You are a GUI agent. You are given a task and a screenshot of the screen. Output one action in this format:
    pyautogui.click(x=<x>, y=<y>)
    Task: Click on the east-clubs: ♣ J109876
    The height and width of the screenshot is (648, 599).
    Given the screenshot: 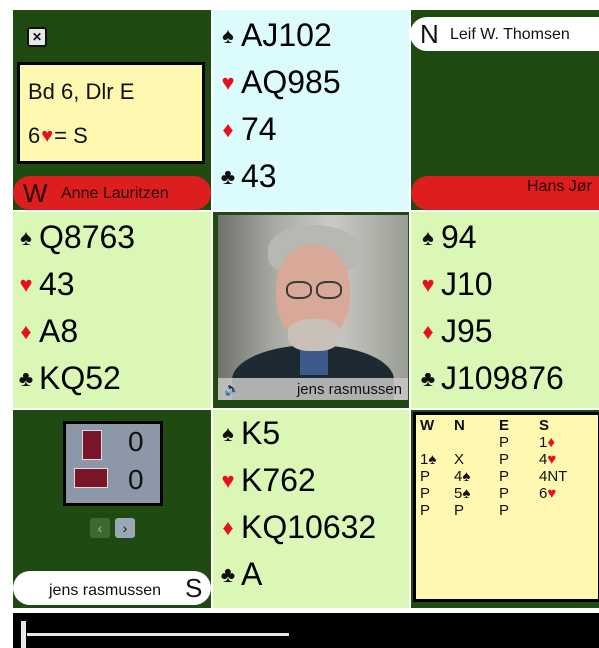 What is the action you would take?
    pyautogui.click(x=490, y=378)
    